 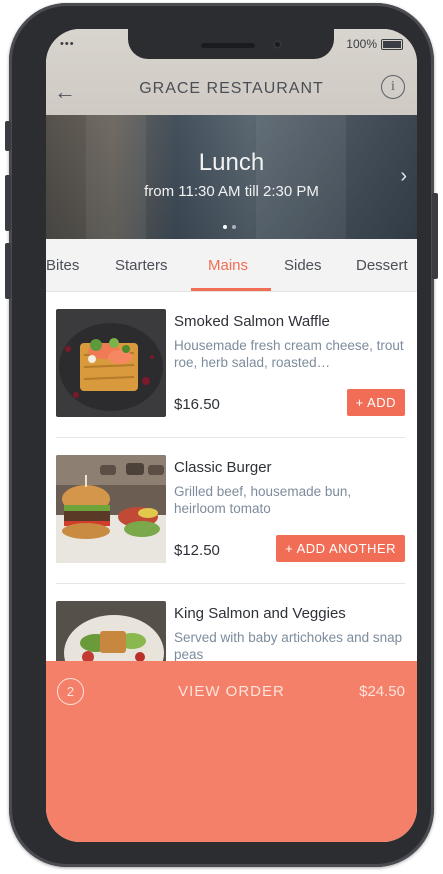 What do you see at coordinates (231, 191) in the screenshot?
I see `meal-period-hours: from 11:30 AM till 2:30 PM` at bounding box center [231, 191].